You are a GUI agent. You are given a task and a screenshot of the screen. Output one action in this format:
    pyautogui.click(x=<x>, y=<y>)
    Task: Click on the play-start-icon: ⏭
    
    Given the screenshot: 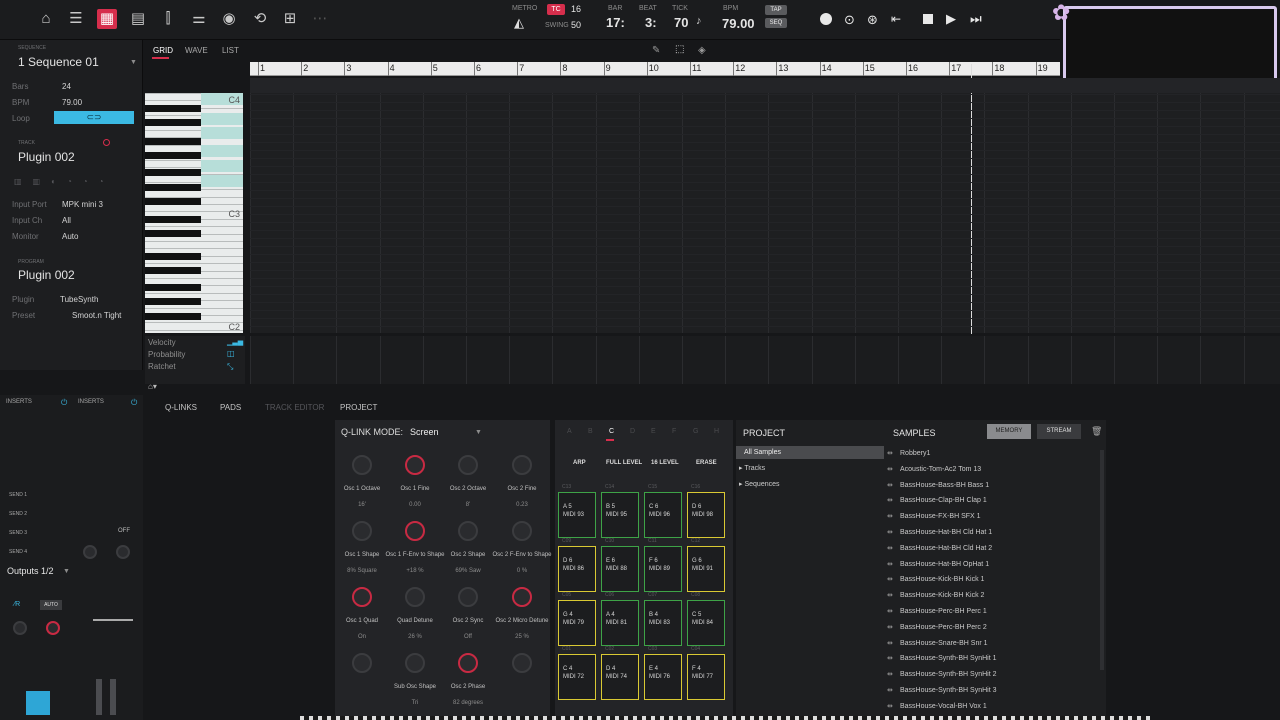 What is the action you would take?
    pyautogui.click(x=976, y=19)
    